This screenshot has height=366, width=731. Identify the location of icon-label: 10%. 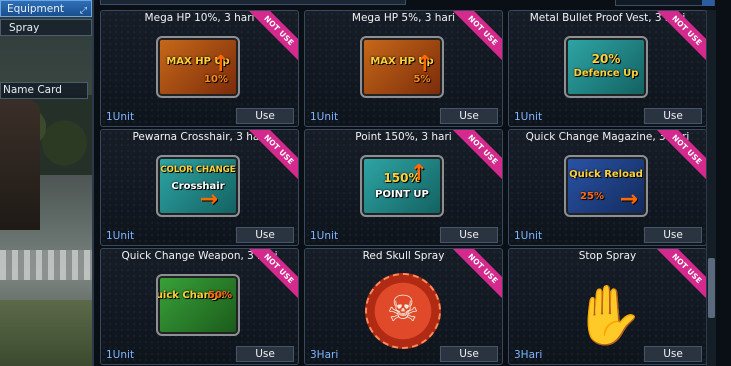
(216, 79).